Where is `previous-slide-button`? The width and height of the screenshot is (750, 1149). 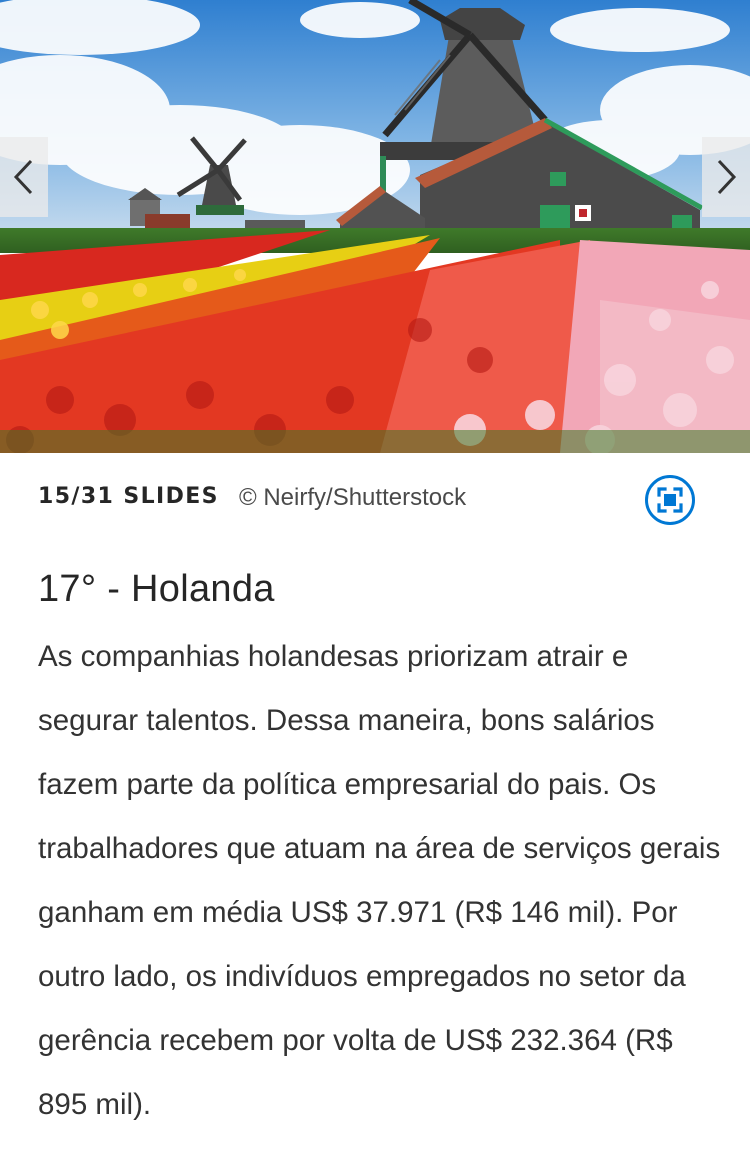 previous-slide-button is located at coordinates (24, 177).